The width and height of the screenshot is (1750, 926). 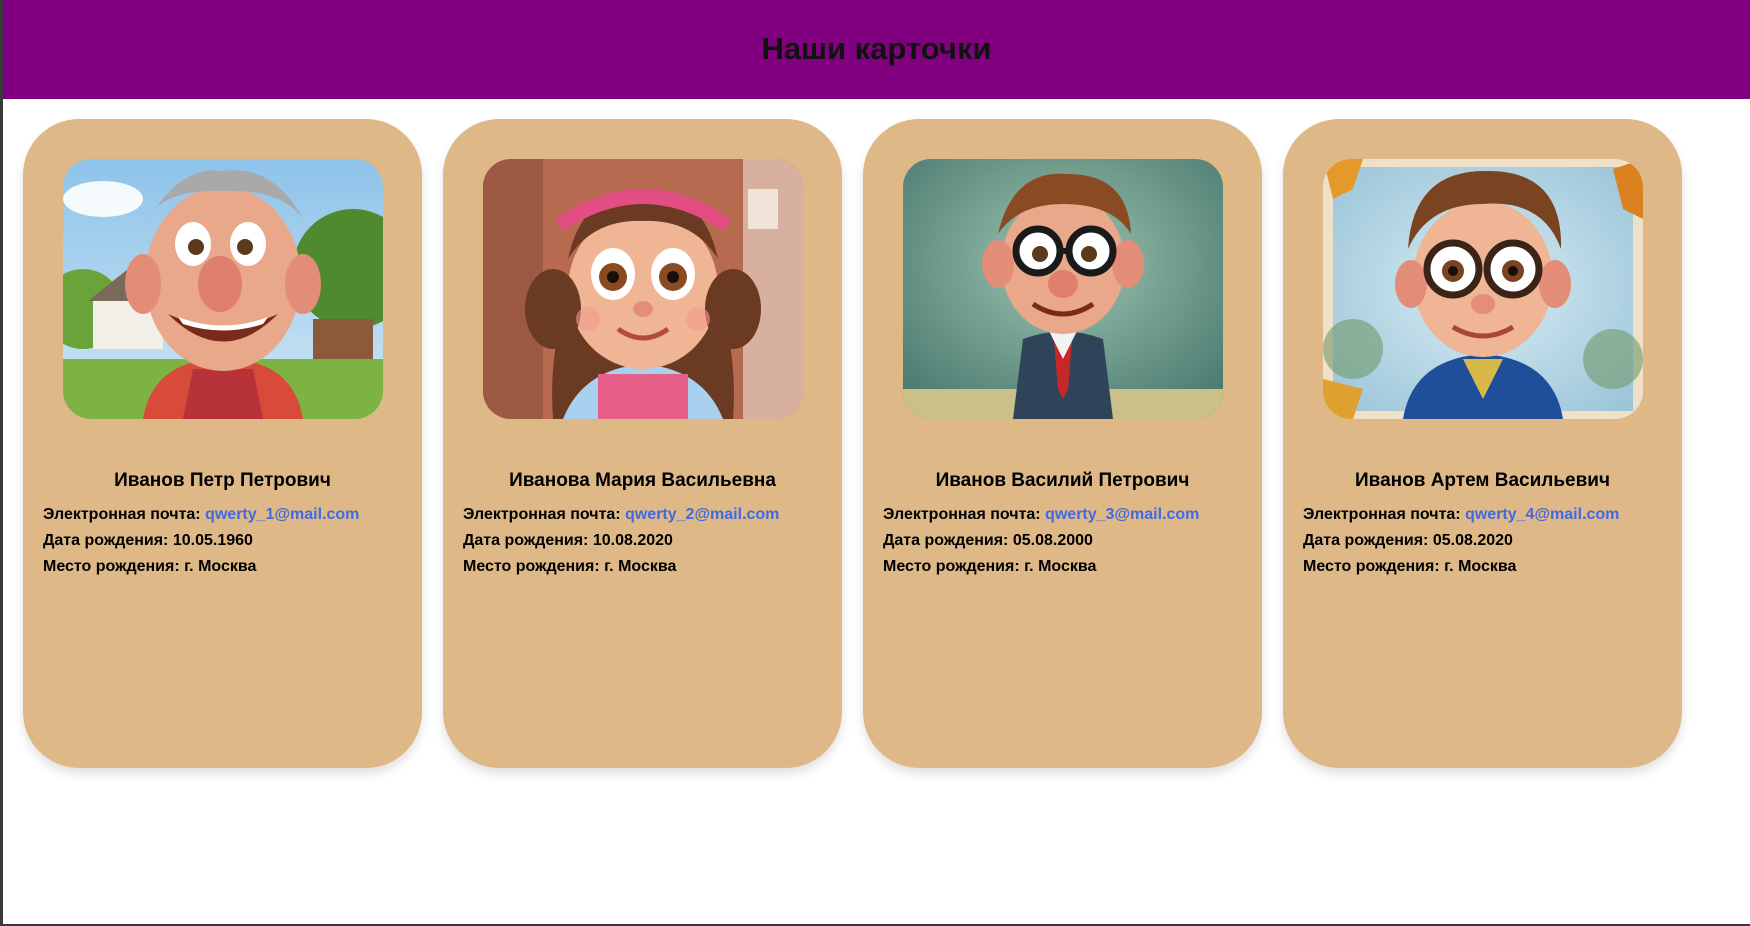 I want to click on email-link: qwerty_4@mail.com, so click(x=1542, y=514).